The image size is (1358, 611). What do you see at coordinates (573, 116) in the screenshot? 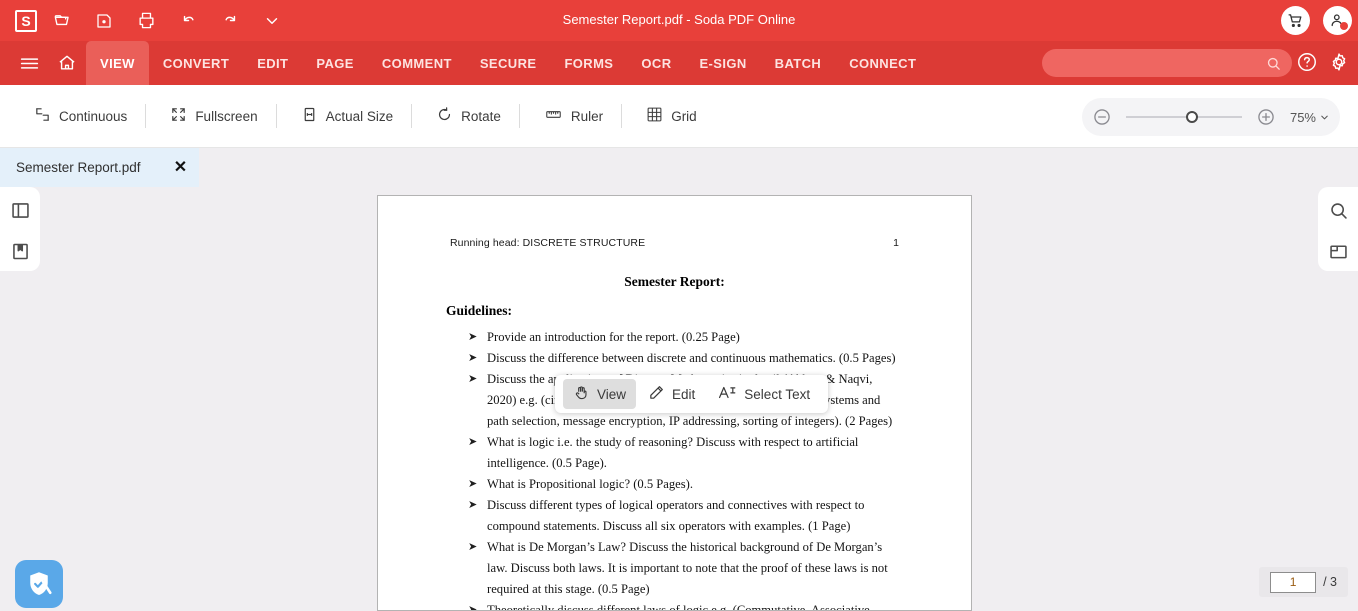
I see `ruler-button: Ruler` at bounding box center [573, 116].